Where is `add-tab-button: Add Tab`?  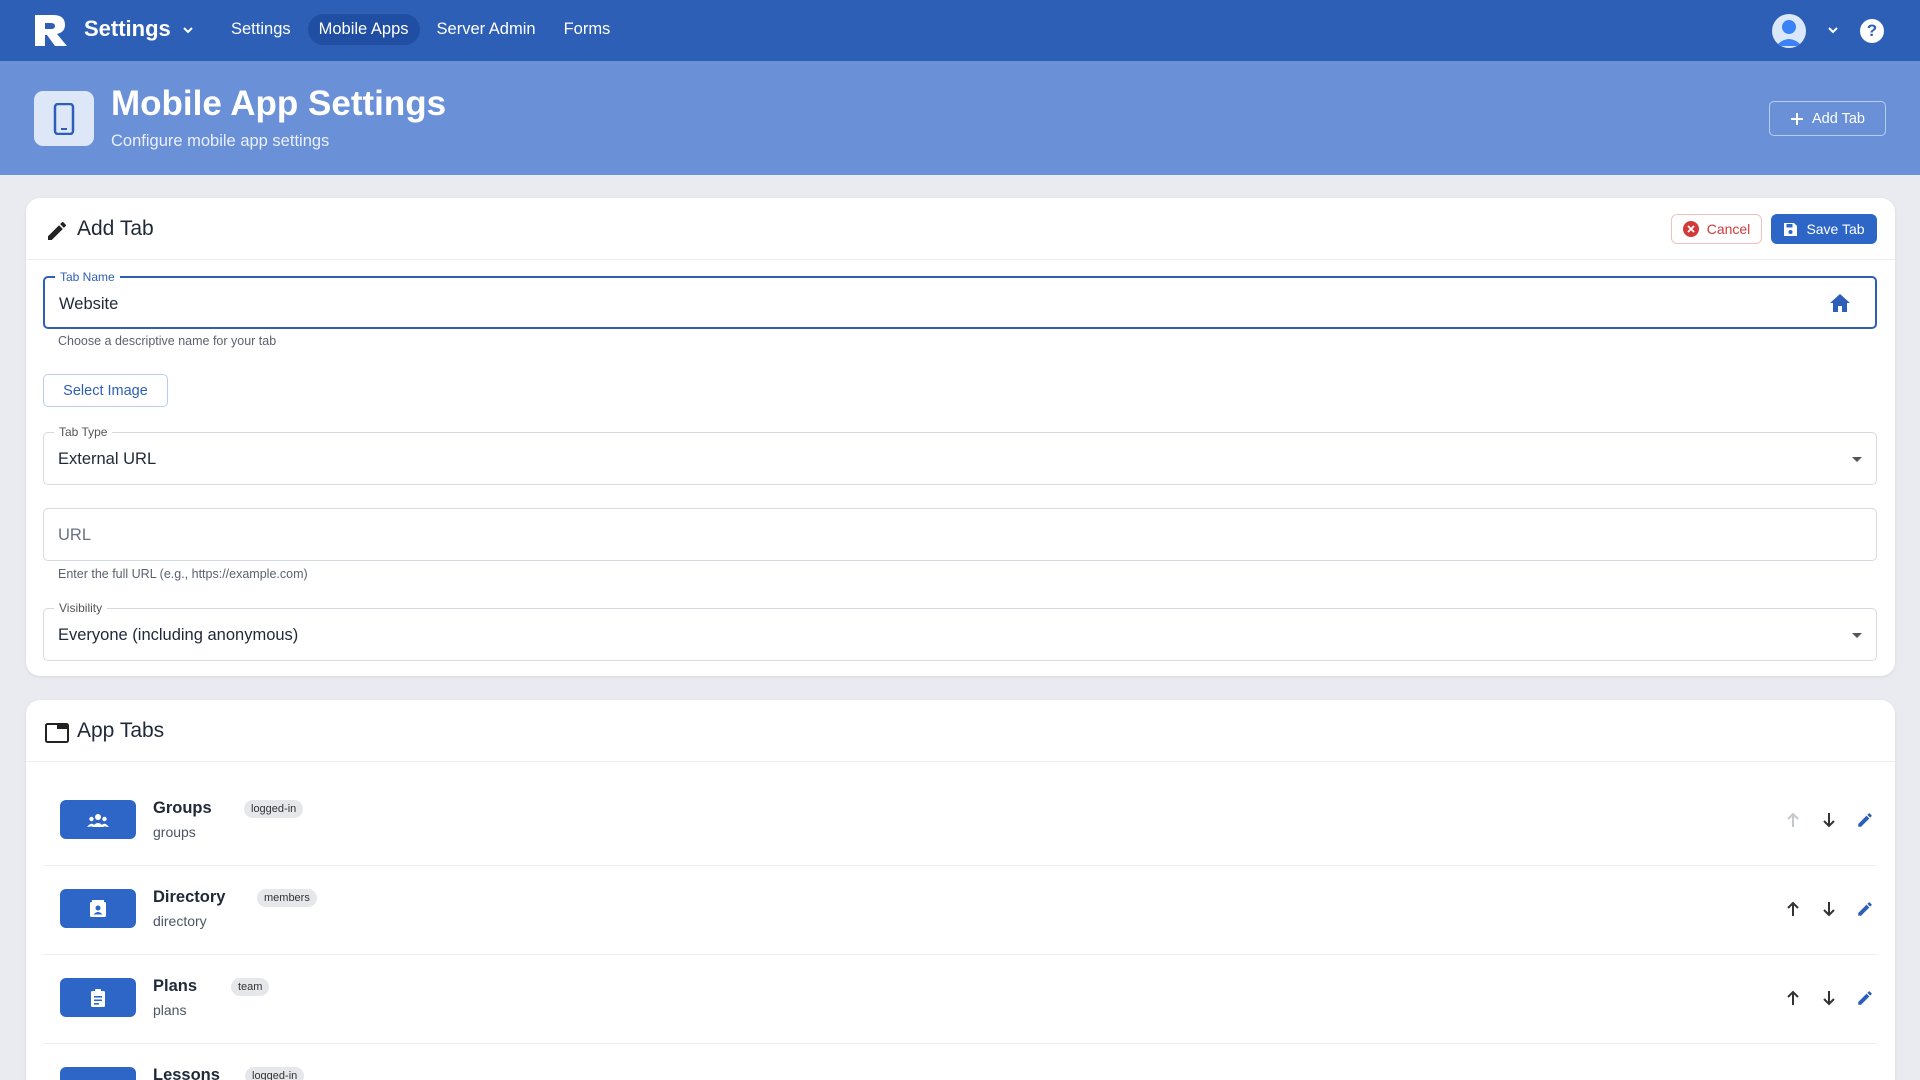 add-tab-button: Add Tab is located at coordinates (1827, 118).